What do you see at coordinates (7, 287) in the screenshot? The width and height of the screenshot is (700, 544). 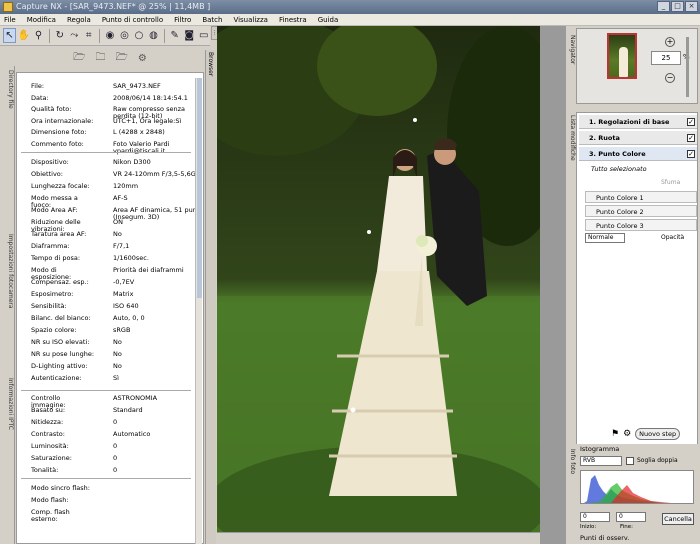 I see `tab-impostazioni-fotocamera: Impostazioni fotocamera` at bounding box center [7, 287].